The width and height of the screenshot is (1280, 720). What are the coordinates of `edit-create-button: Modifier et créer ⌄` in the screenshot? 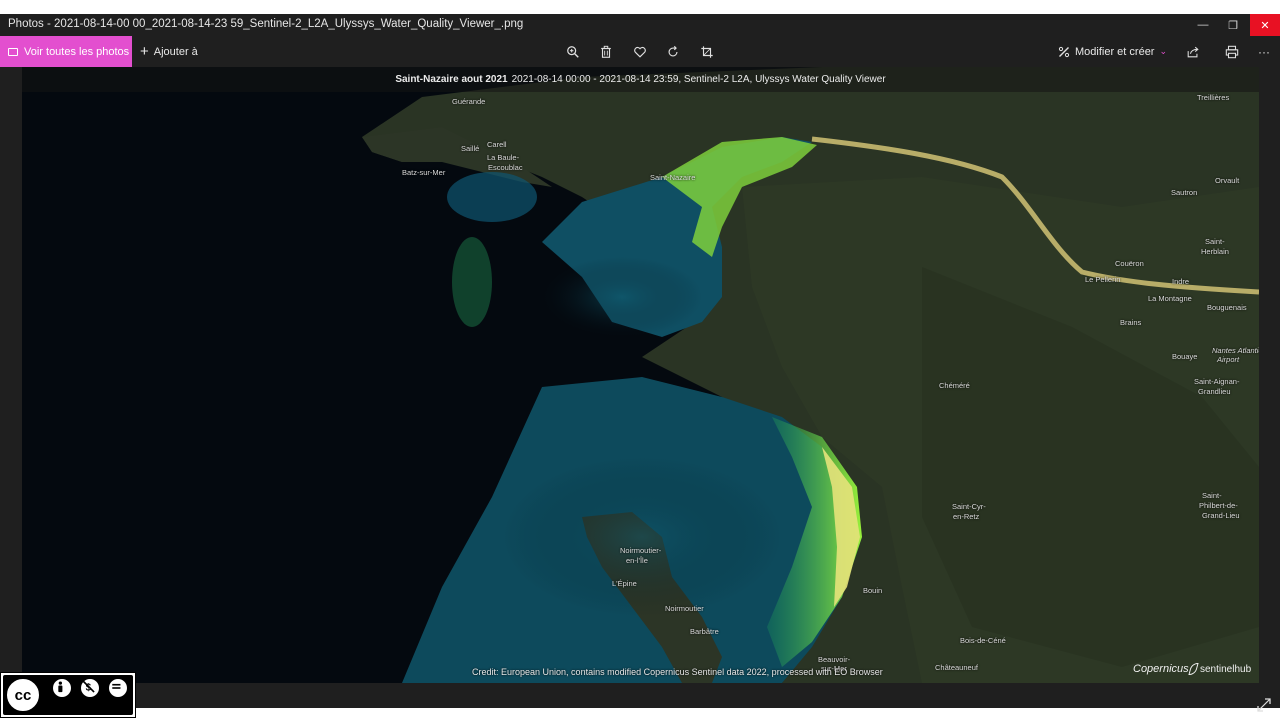 It's located at (1112, 51).